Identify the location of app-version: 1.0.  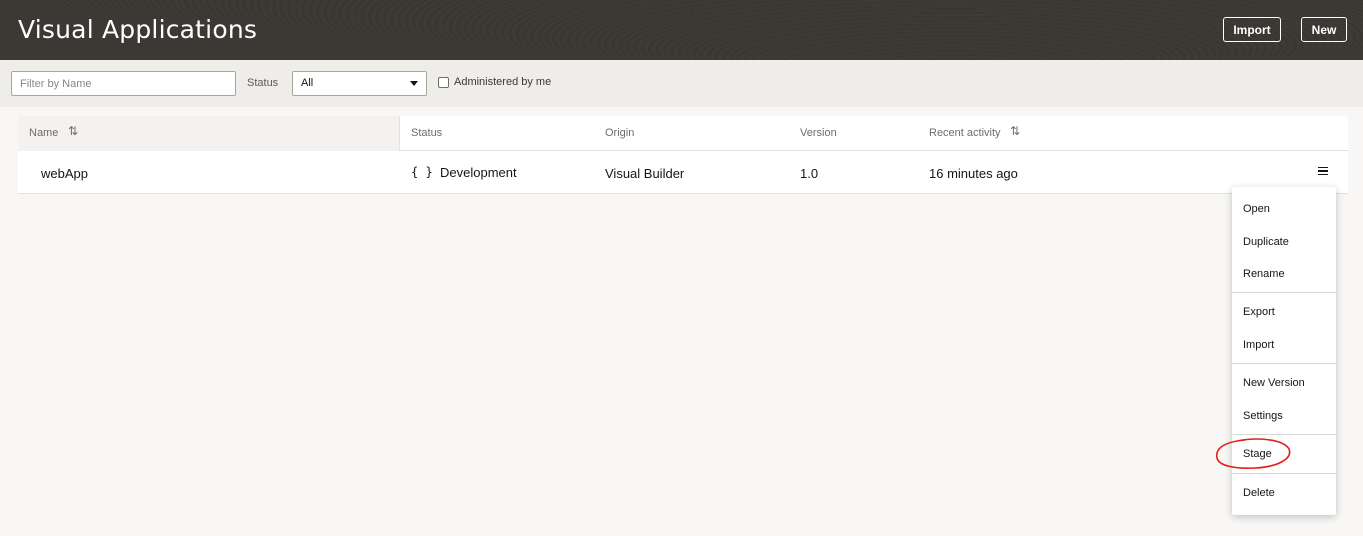
(809, 173).